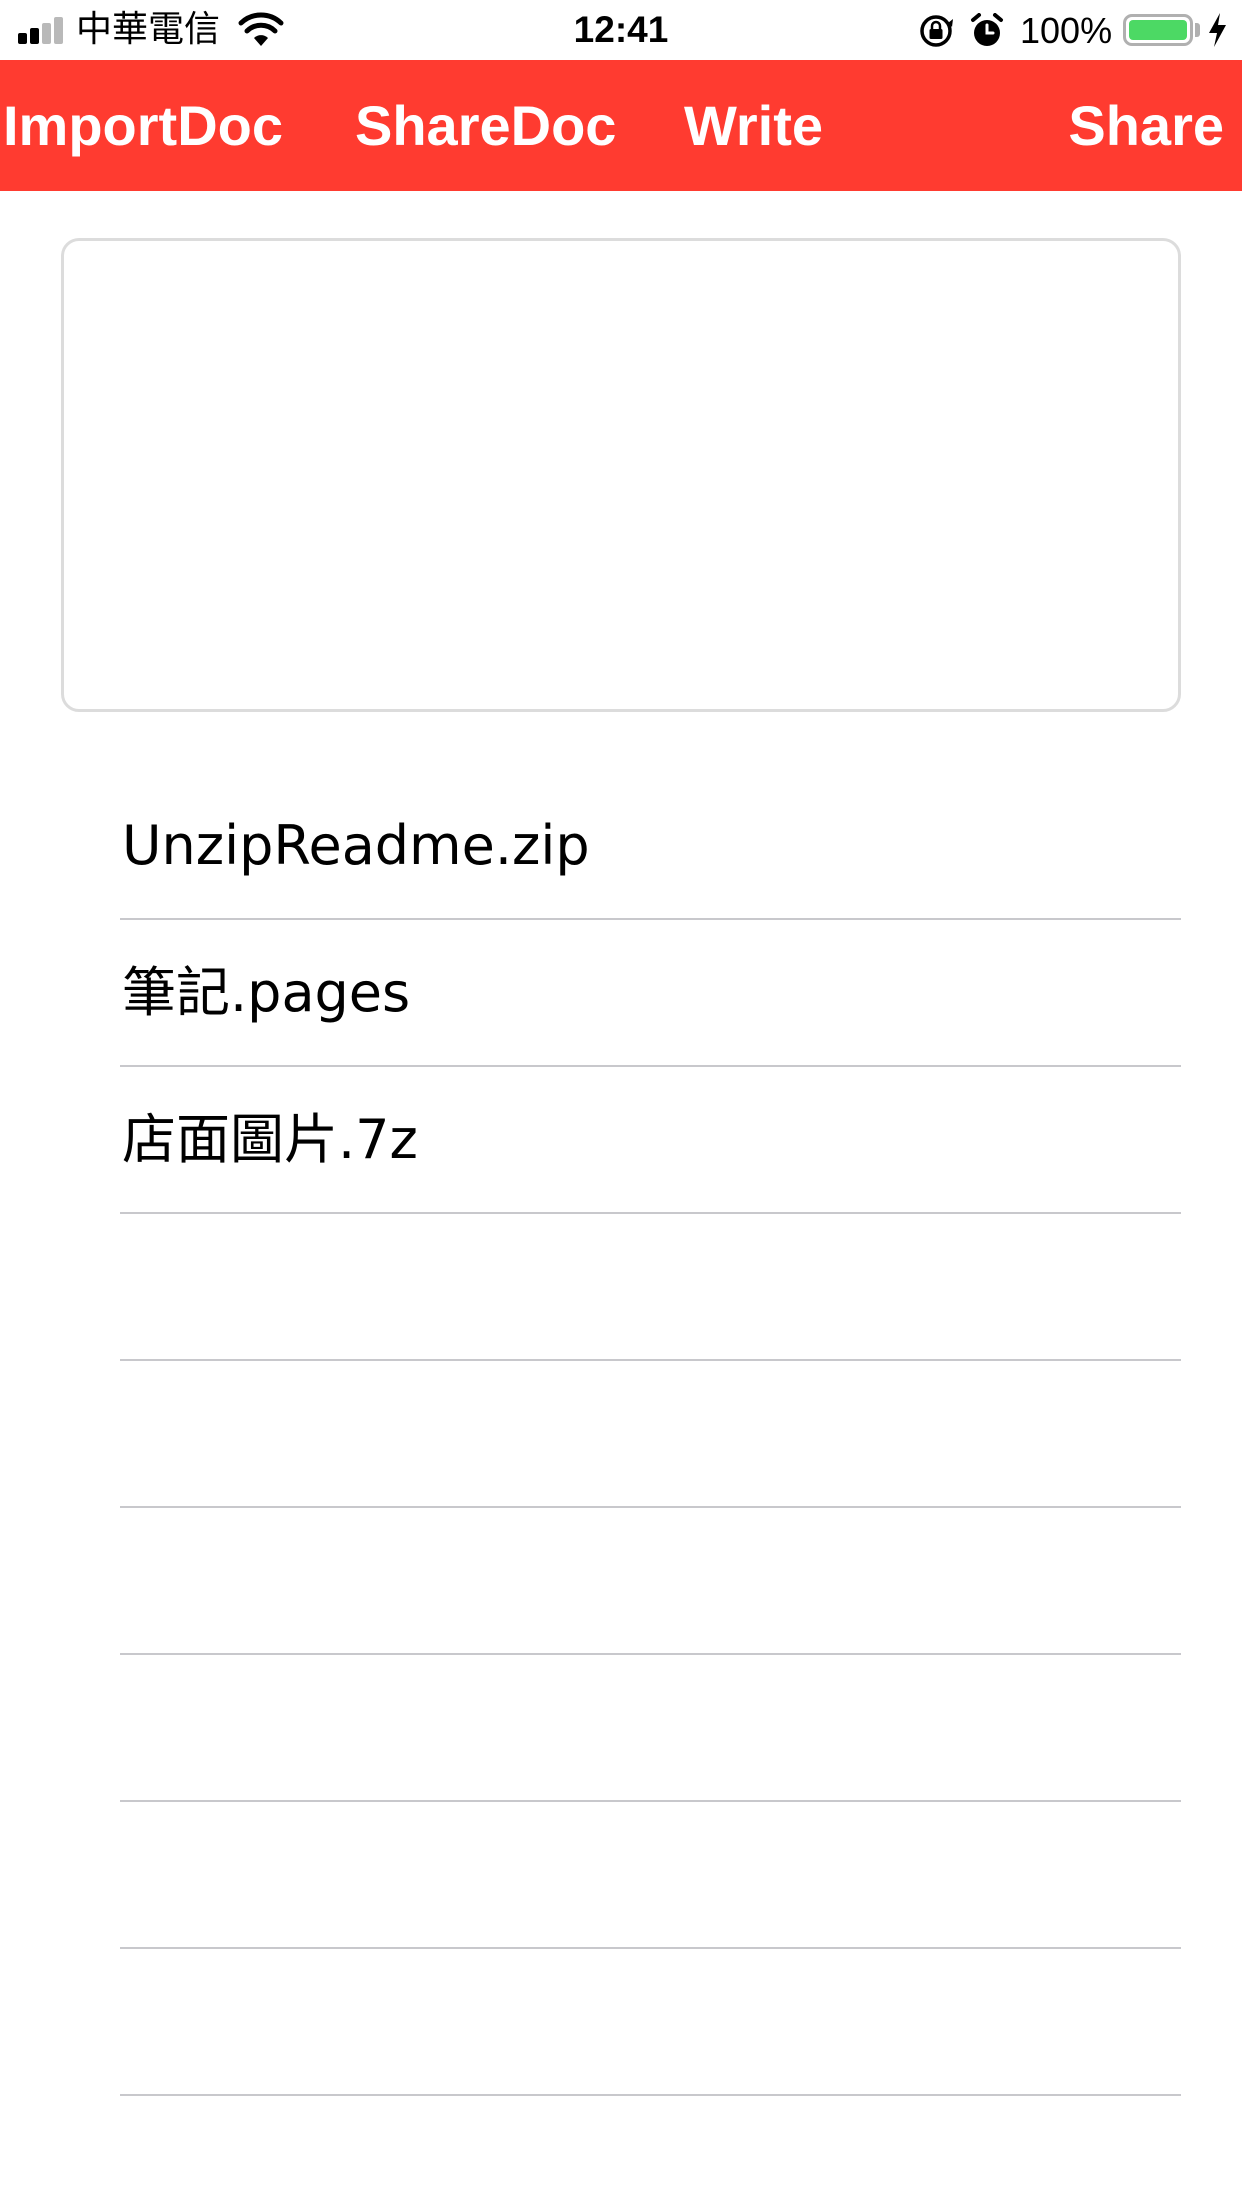 Image resolution: width=1242 pixels, height=2208 pixels. Describe the element at coordinates (143, 125) in the screenshot. I see `import-doc-button: ImportDoc` at that location.